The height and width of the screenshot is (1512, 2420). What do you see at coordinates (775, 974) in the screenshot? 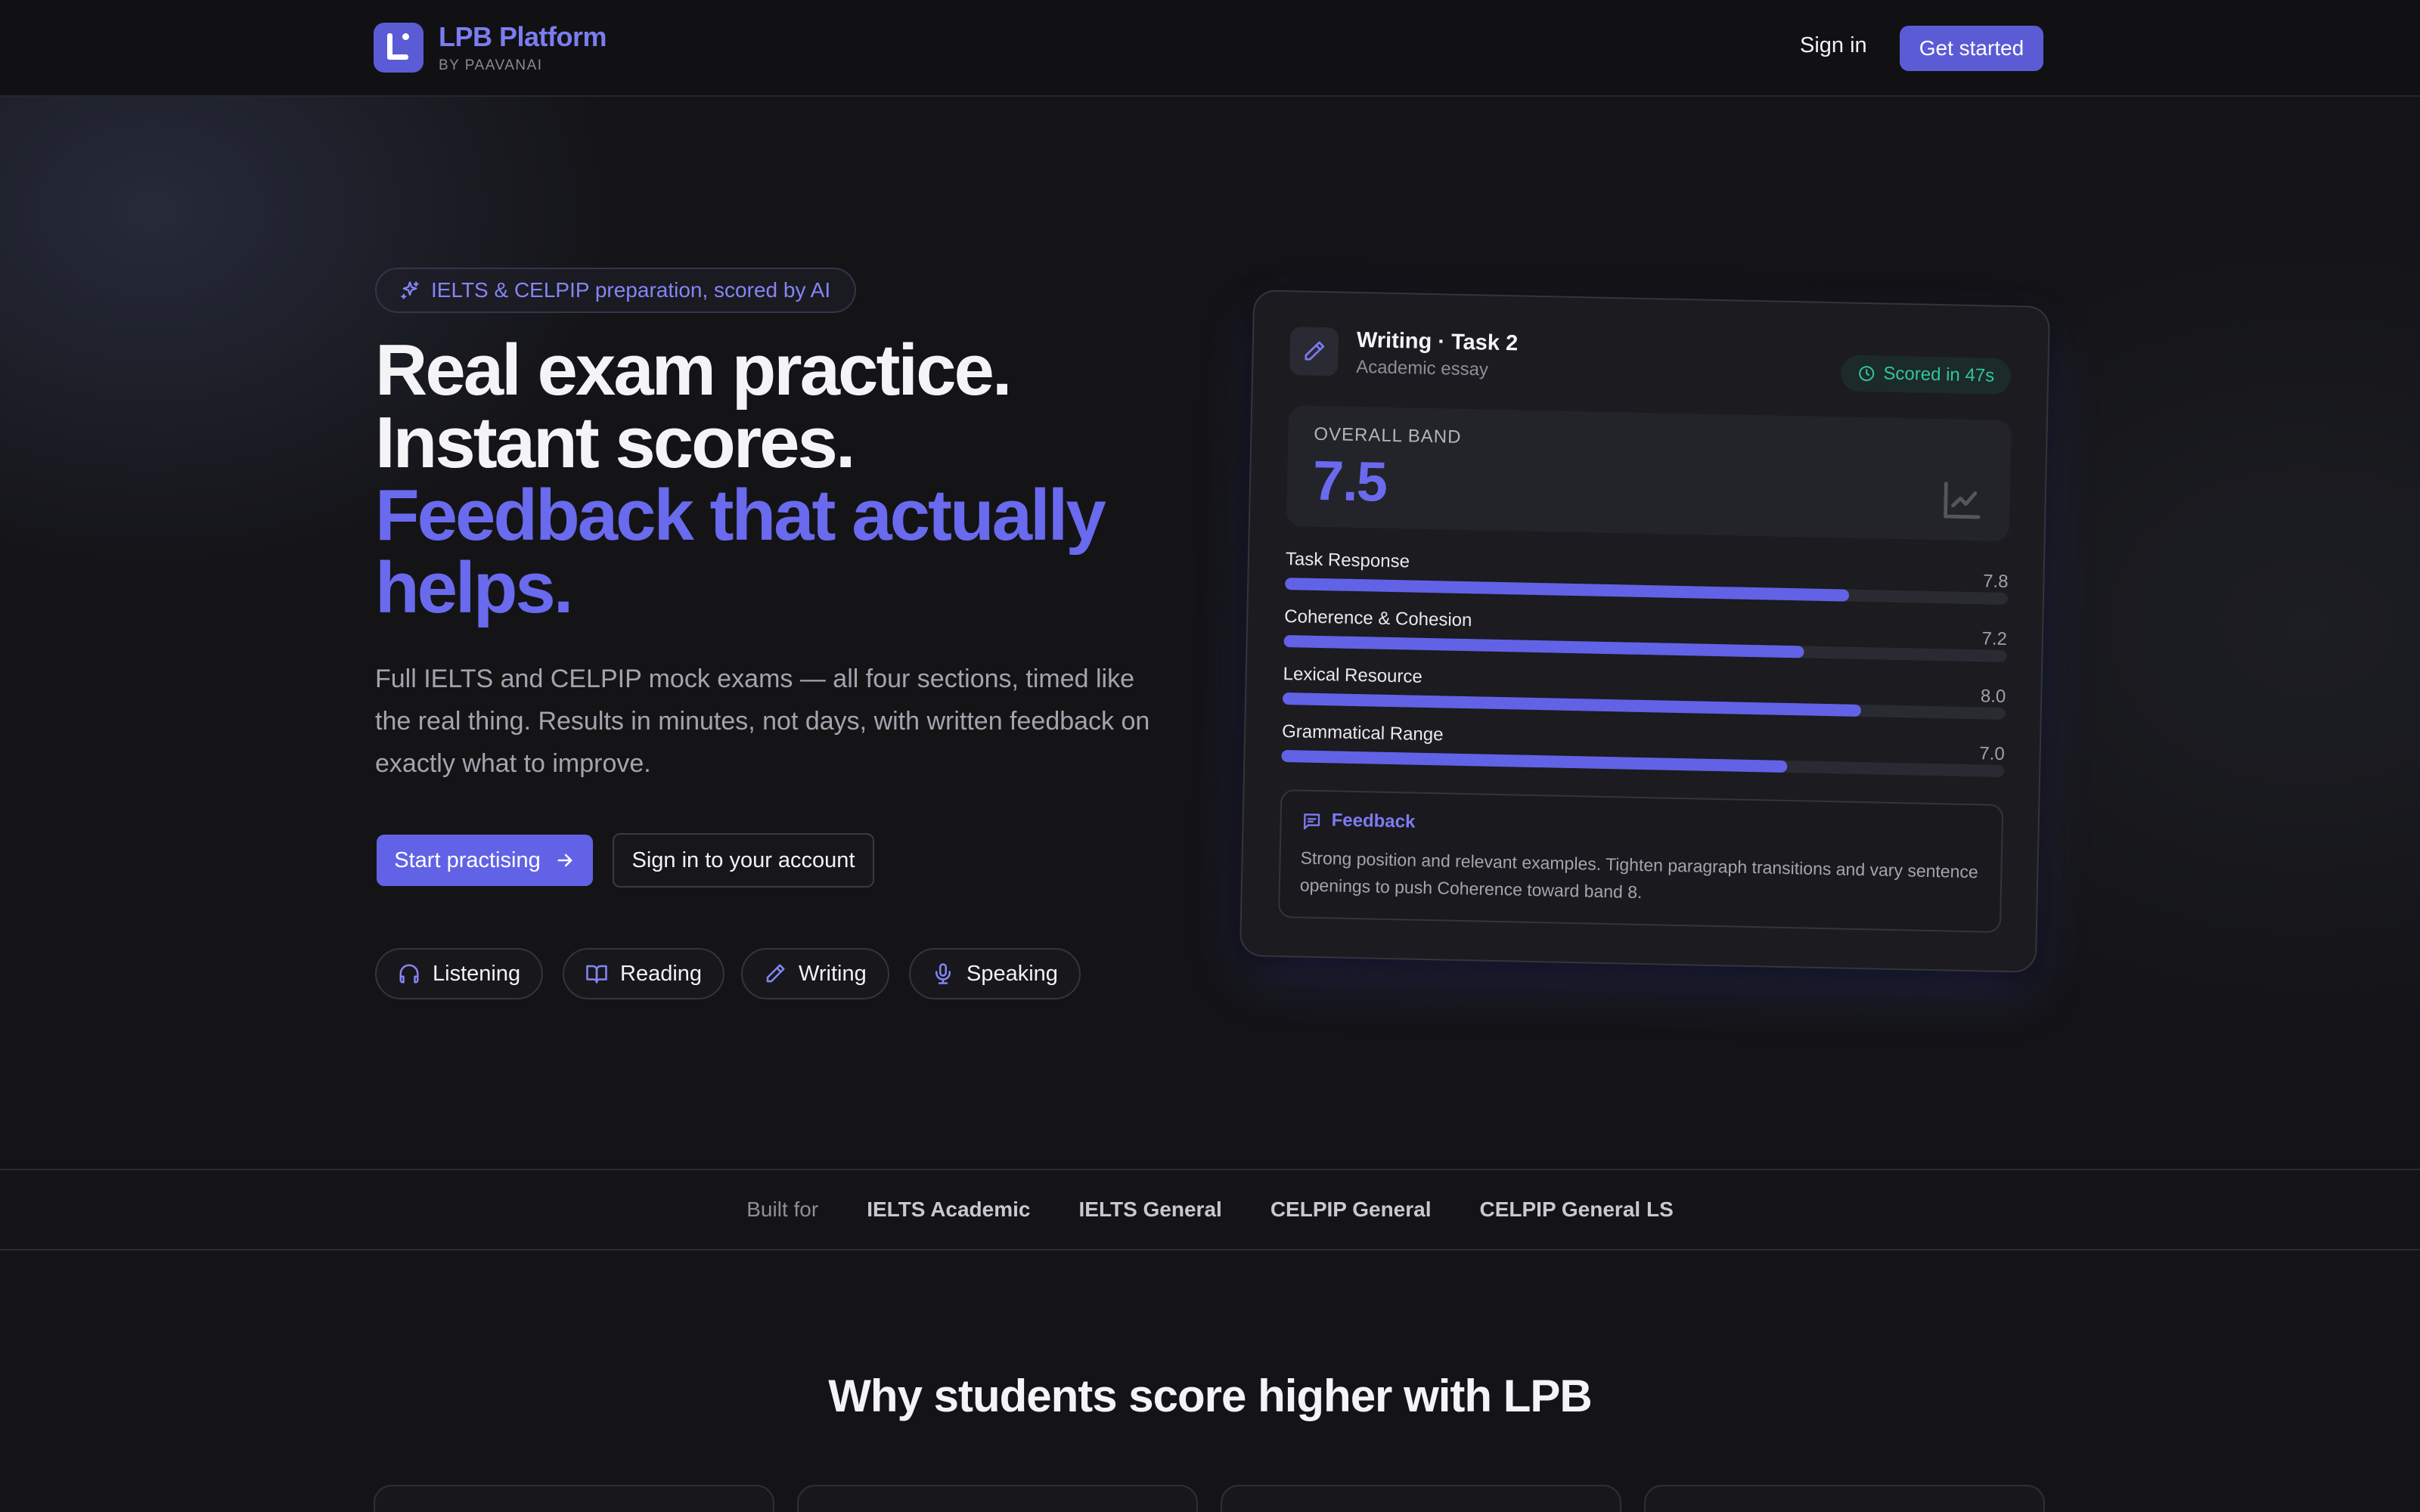
I see `pencil-icon` at bounding box center [775, 974].